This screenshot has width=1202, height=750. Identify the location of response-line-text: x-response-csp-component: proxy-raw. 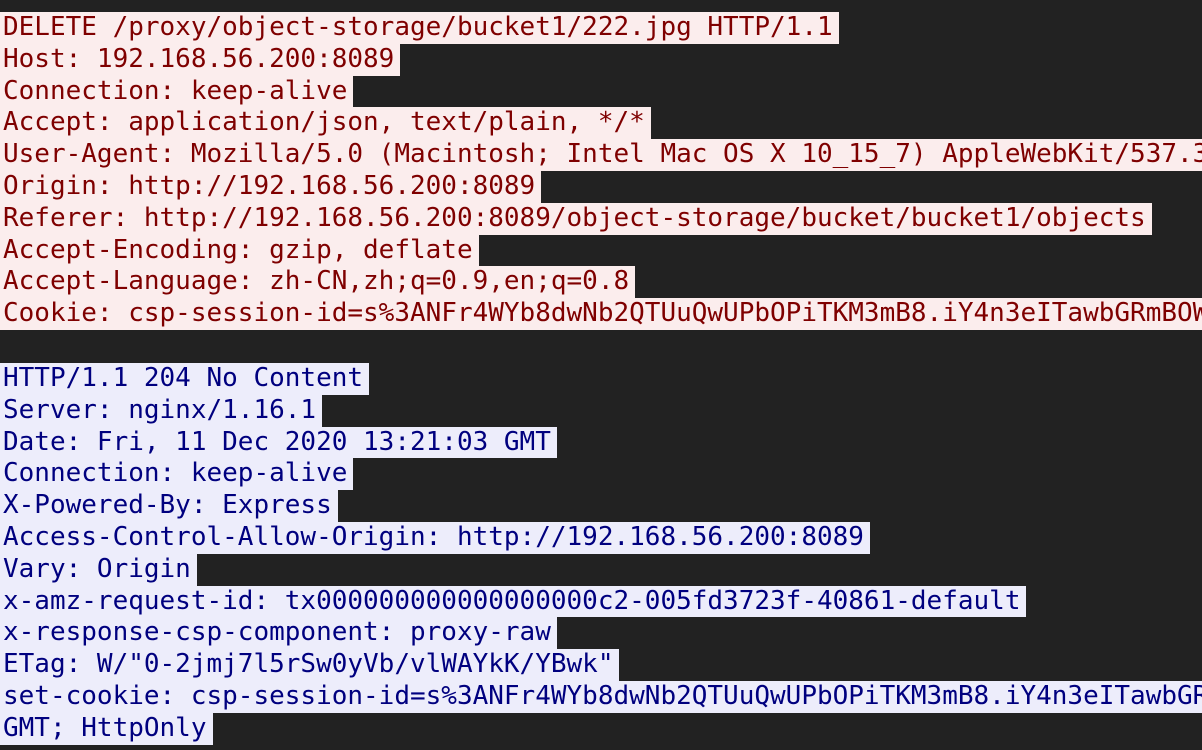
(278, 633).